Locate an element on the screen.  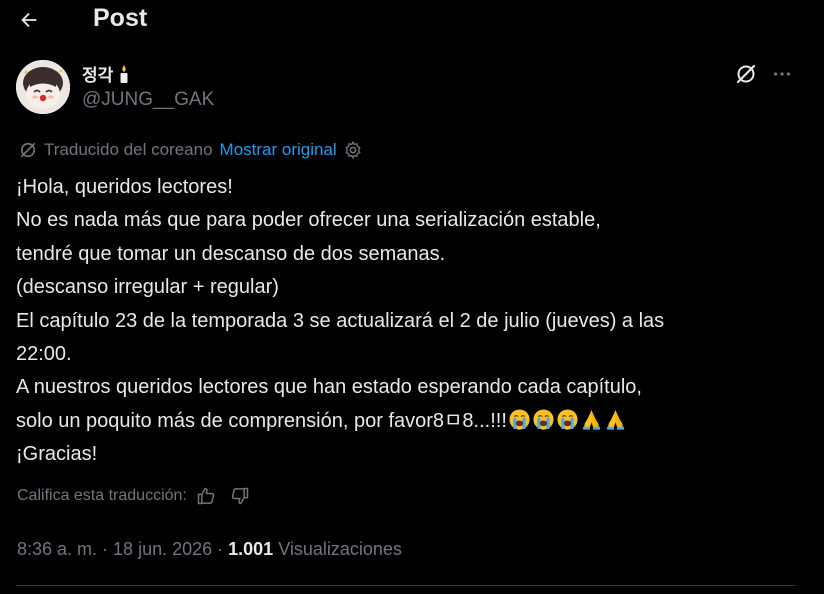
post-line: ¡Gracias! is located at coordinates (57, 454).